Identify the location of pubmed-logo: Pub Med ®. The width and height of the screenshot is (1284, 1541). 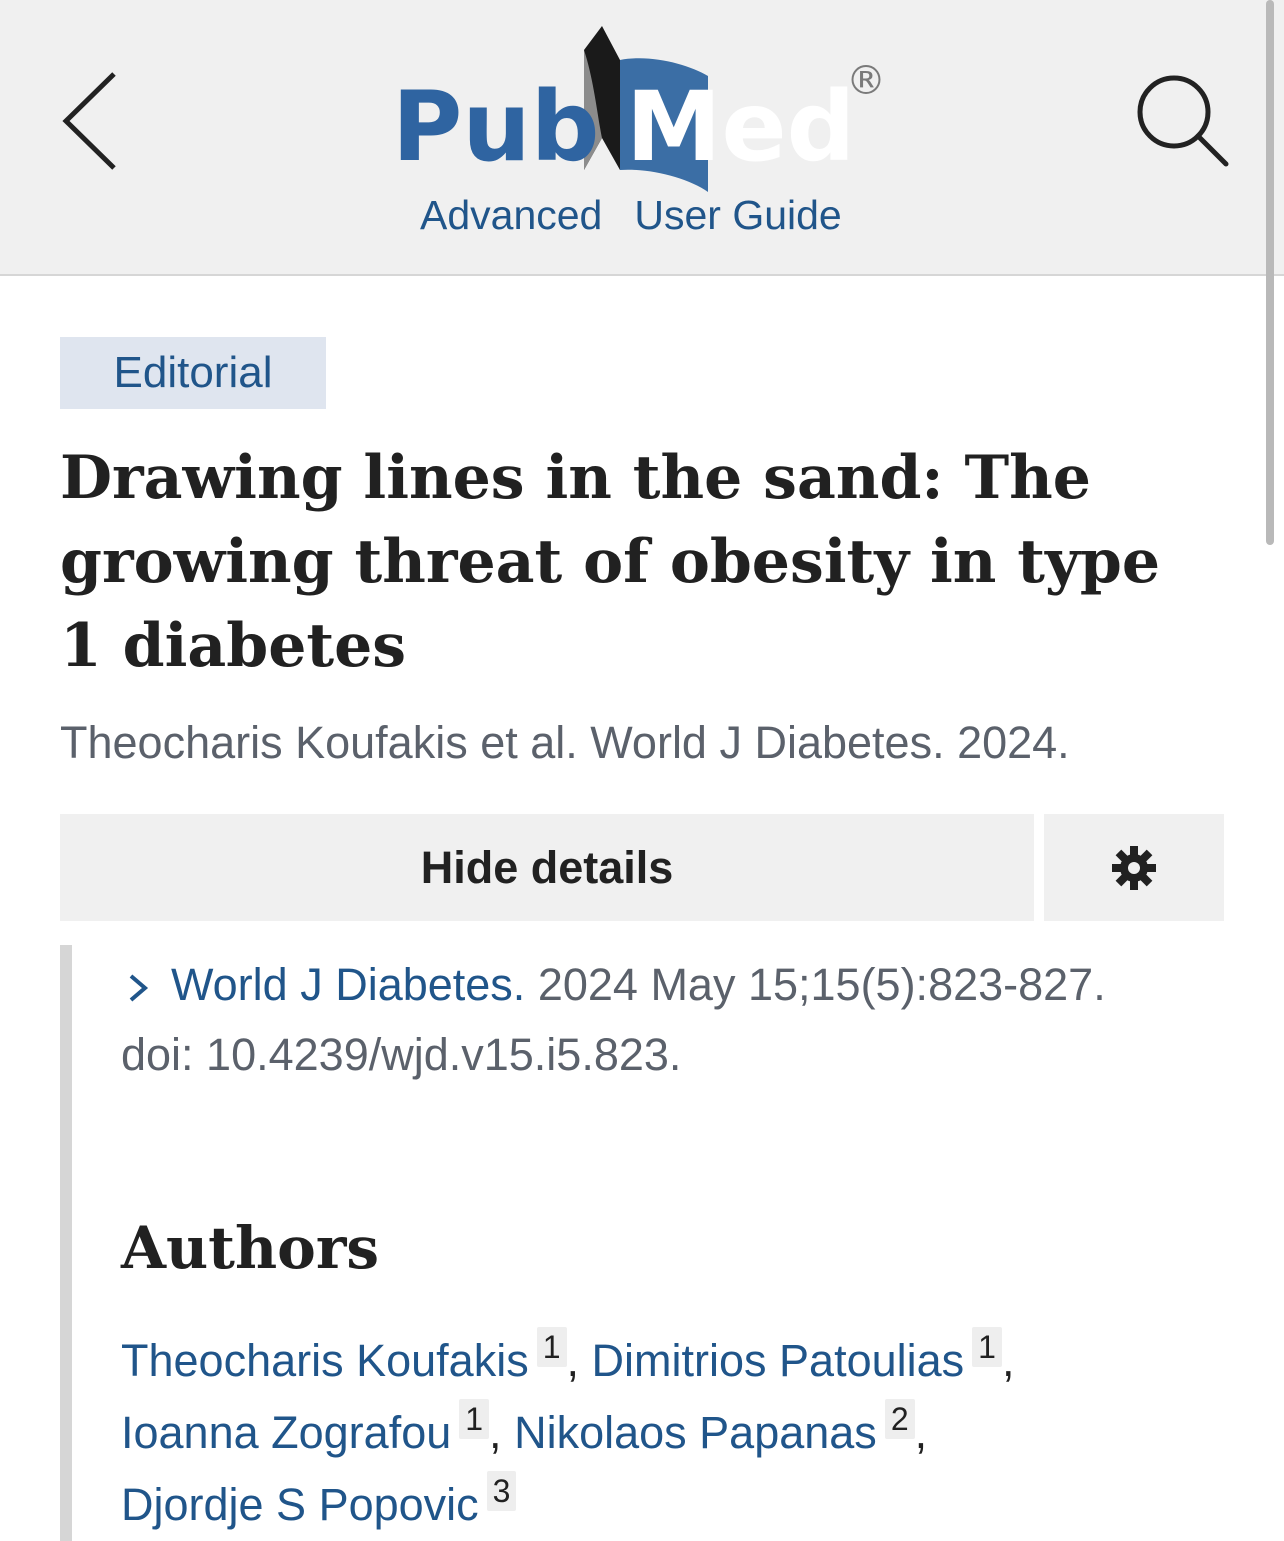
(643, 107).